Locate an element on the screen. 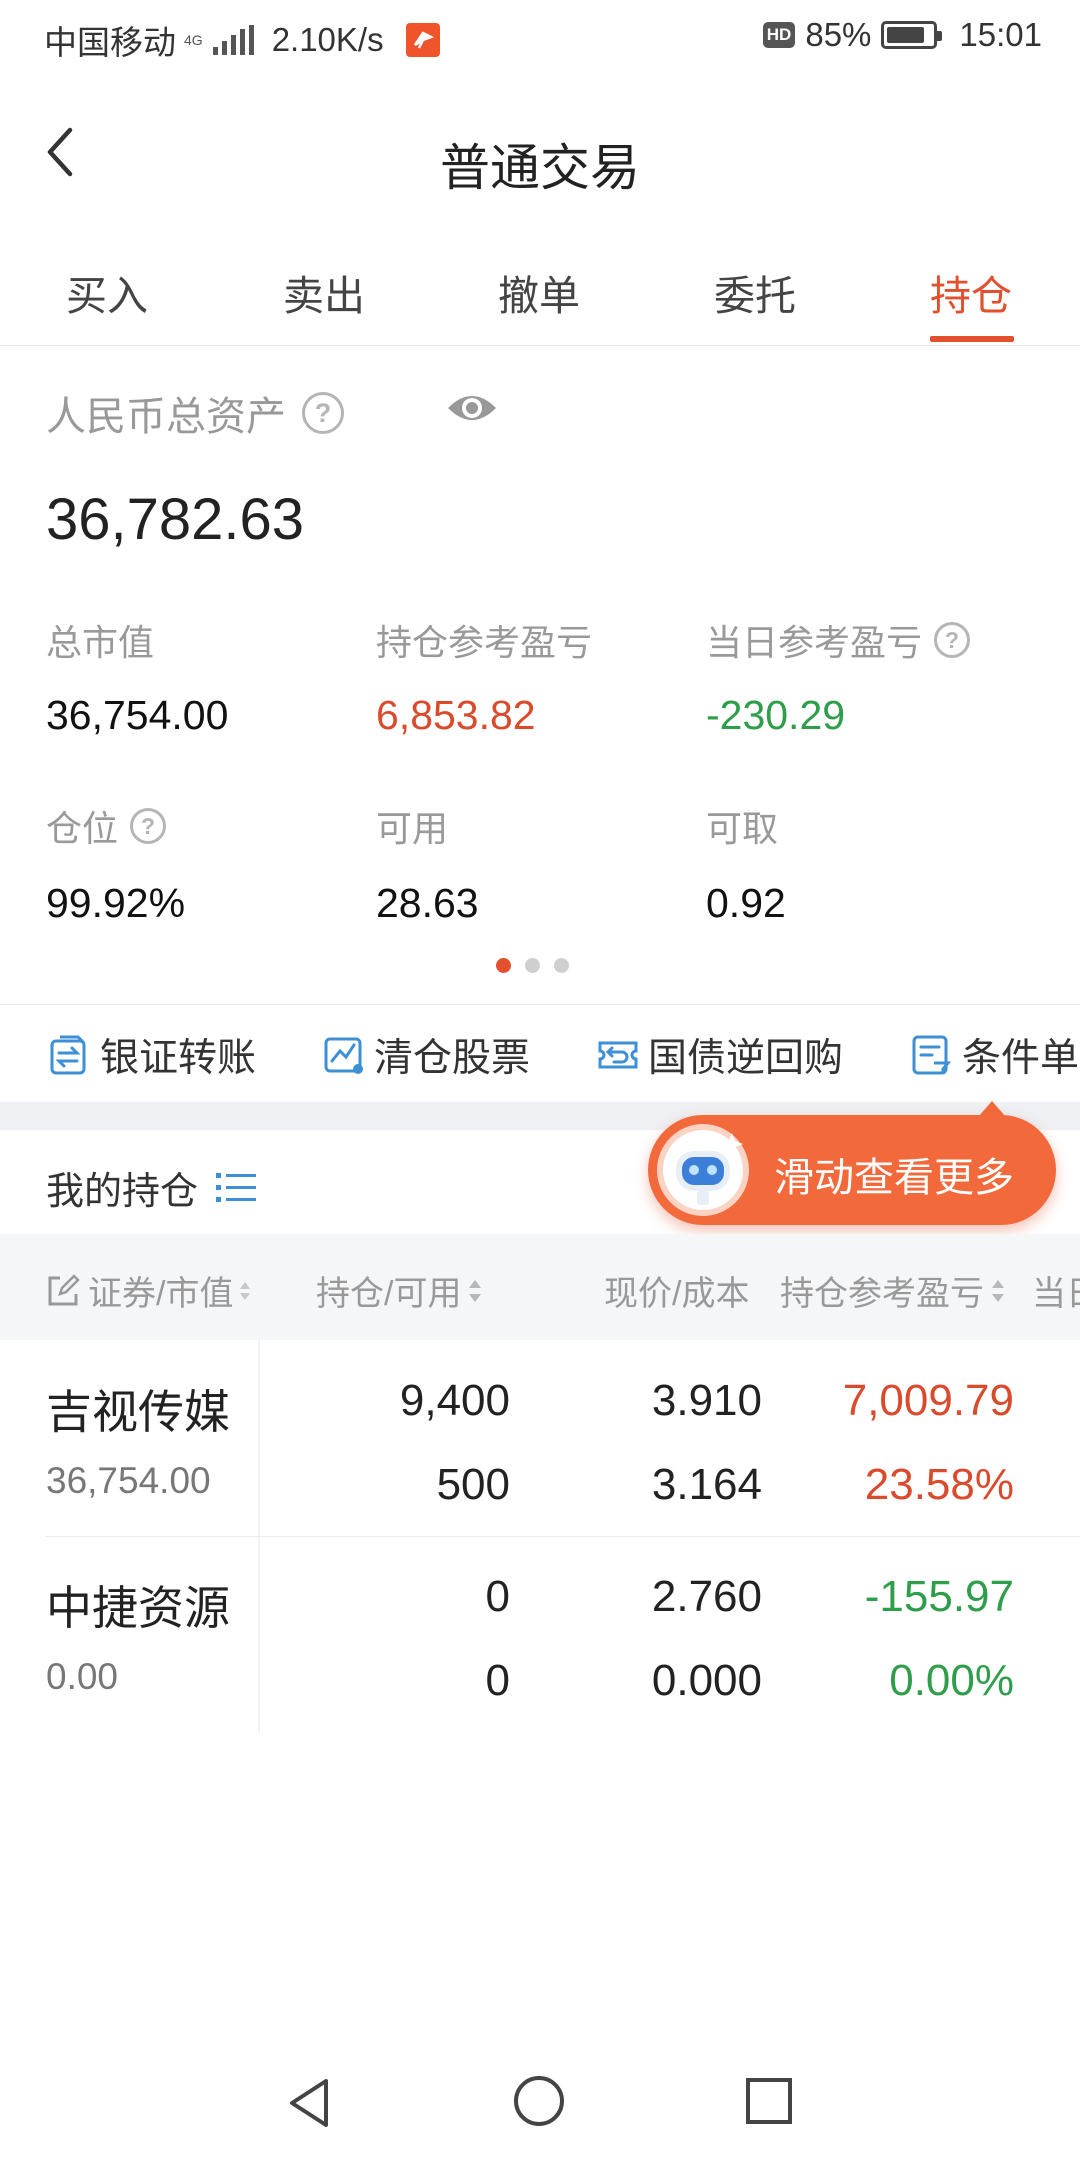  action-reverse-repo: 国债逆回购 is located at coordinates (719, 1055).